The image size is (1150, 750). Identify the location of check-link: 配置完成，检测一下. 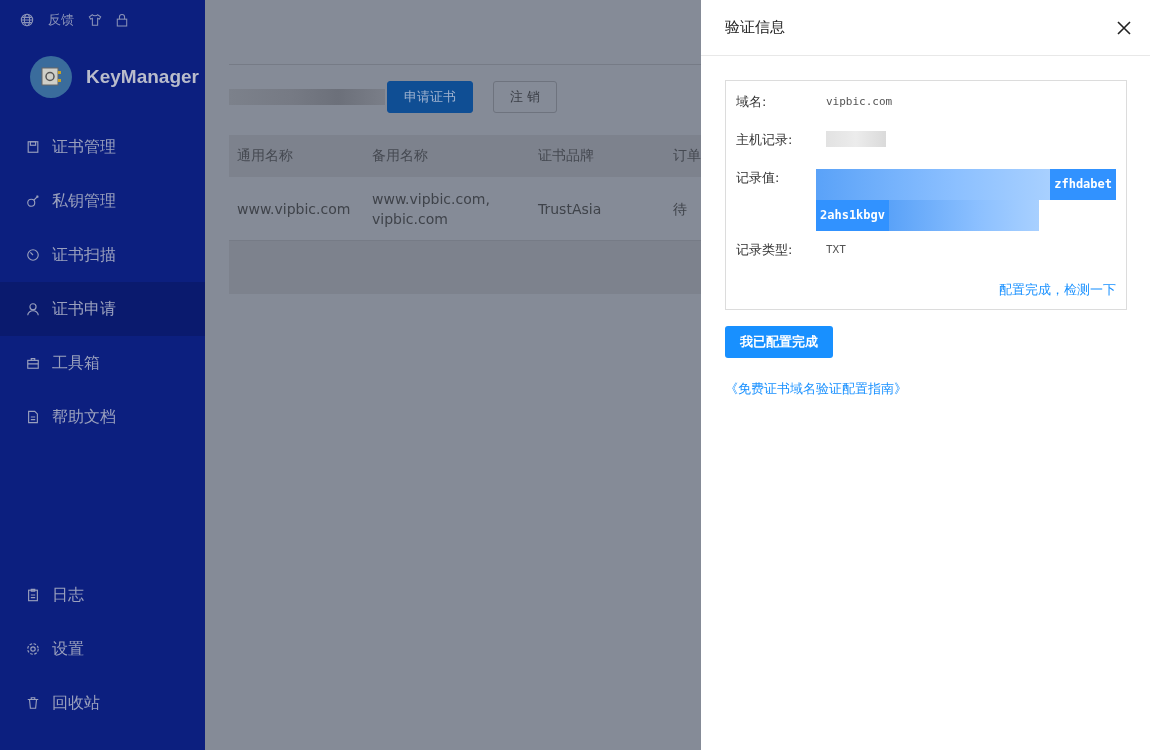
(1057, 290).